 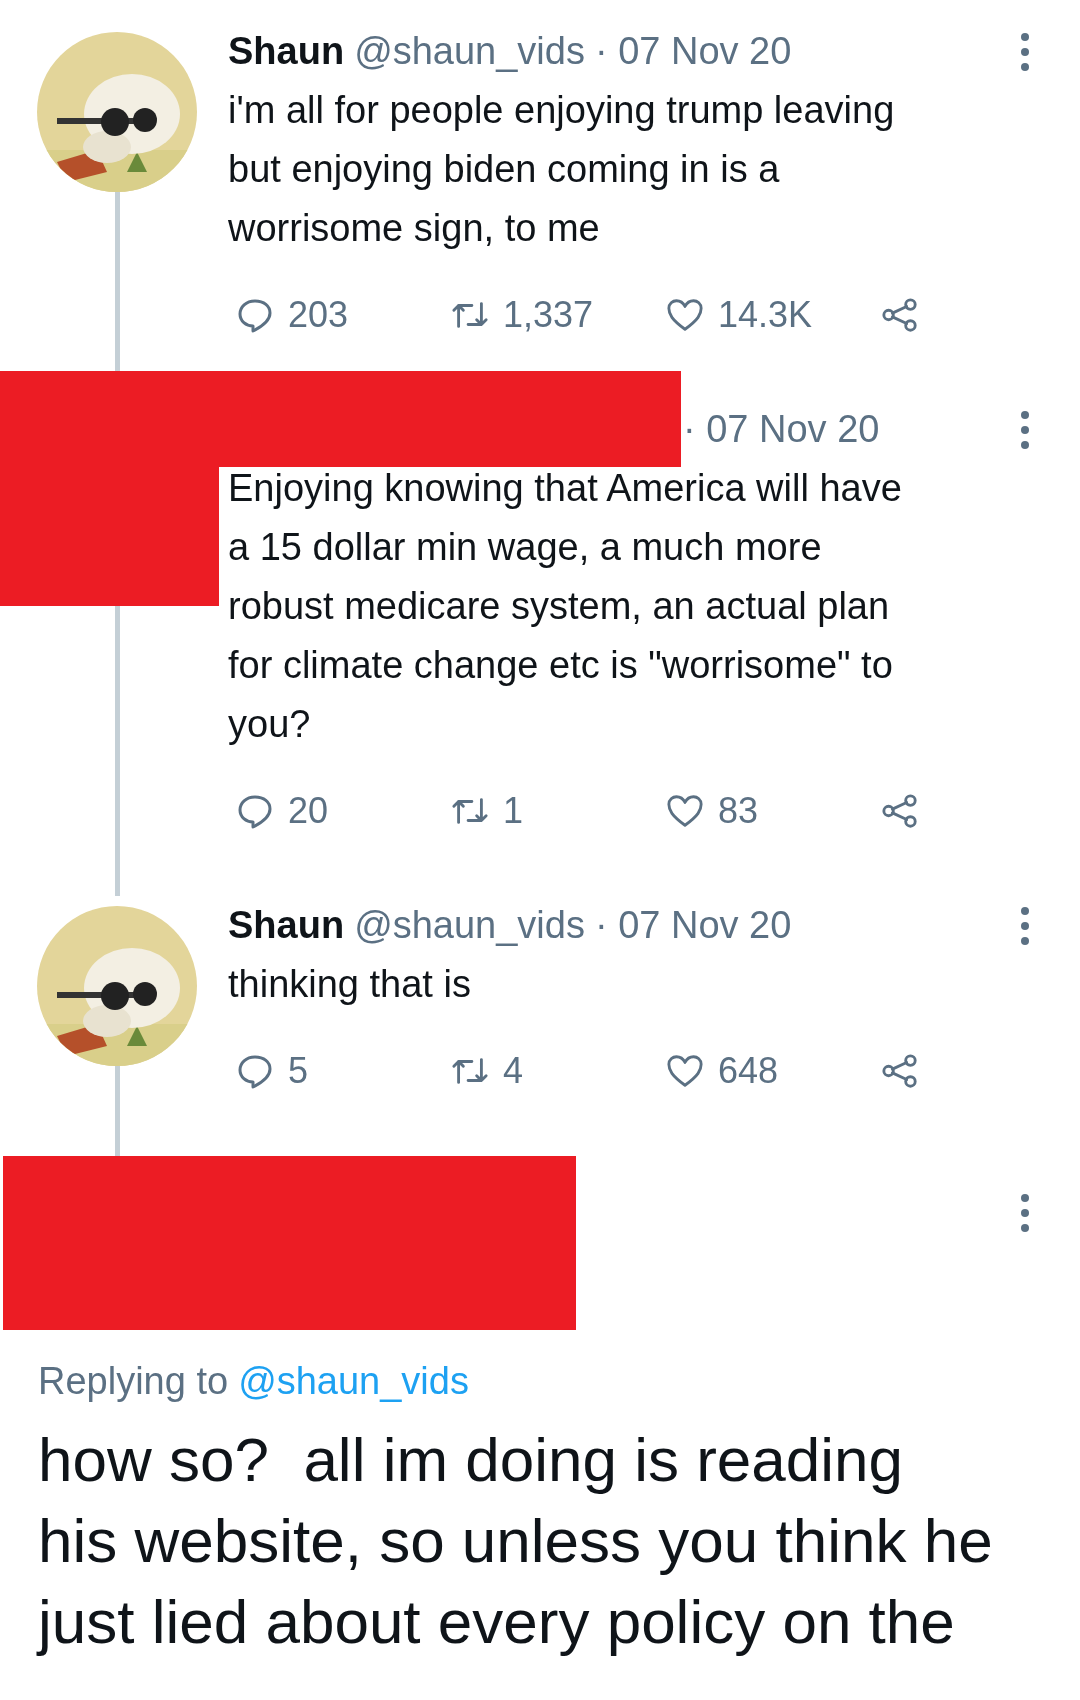 What do you see at coordinates (298, 1071) in the screenshot?
I see `reply-count: 5` at bounding box center [298, 1071].